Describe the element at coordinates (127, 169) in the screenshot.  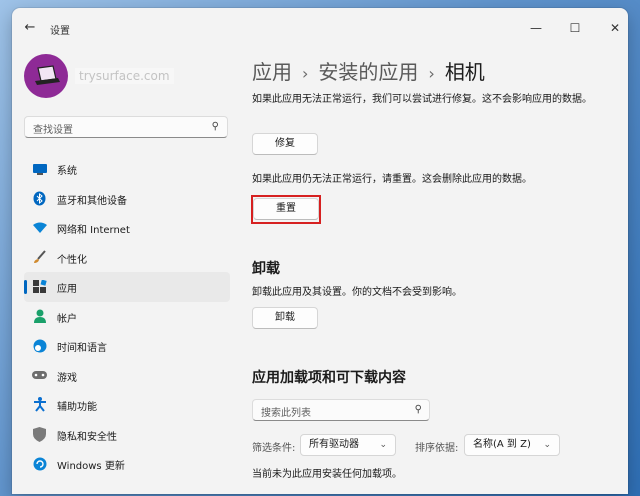
I see `sidebar-item-system: 系统` at that location.